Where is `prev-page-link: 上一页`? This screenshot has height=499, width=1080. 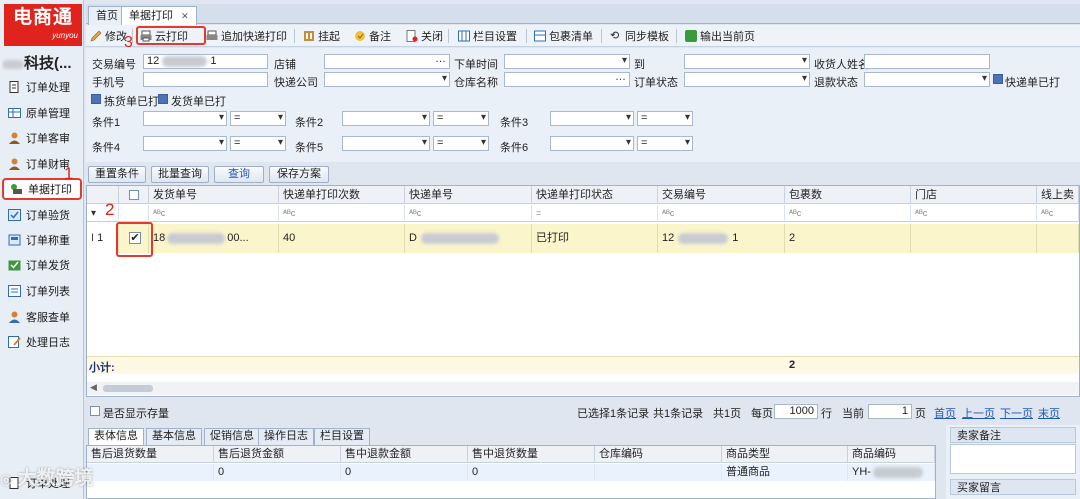 prev-page-link: 上一页 is located at coordinates (978, 413).